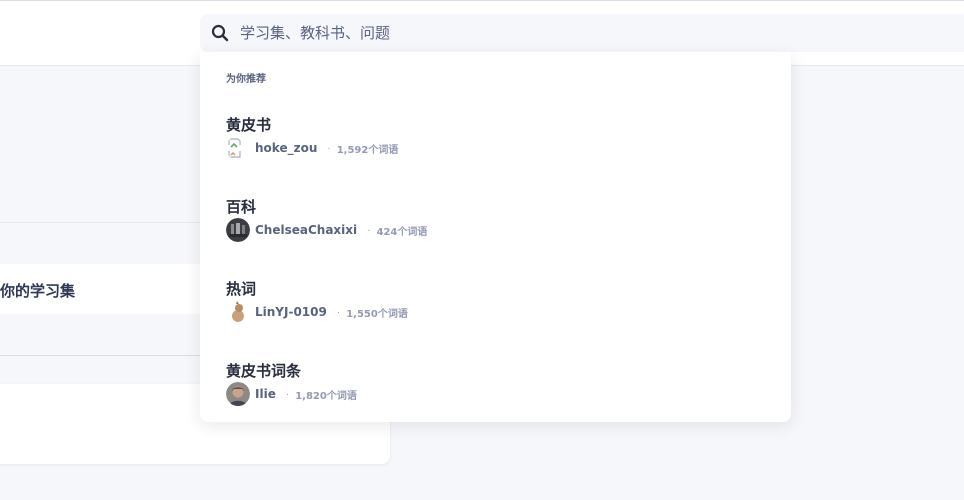 The height and width of the screenshot is (500, 964). Describe the element at coordinates (265, 394) in the screenshot. I see `author-username: Ilie` at that location.